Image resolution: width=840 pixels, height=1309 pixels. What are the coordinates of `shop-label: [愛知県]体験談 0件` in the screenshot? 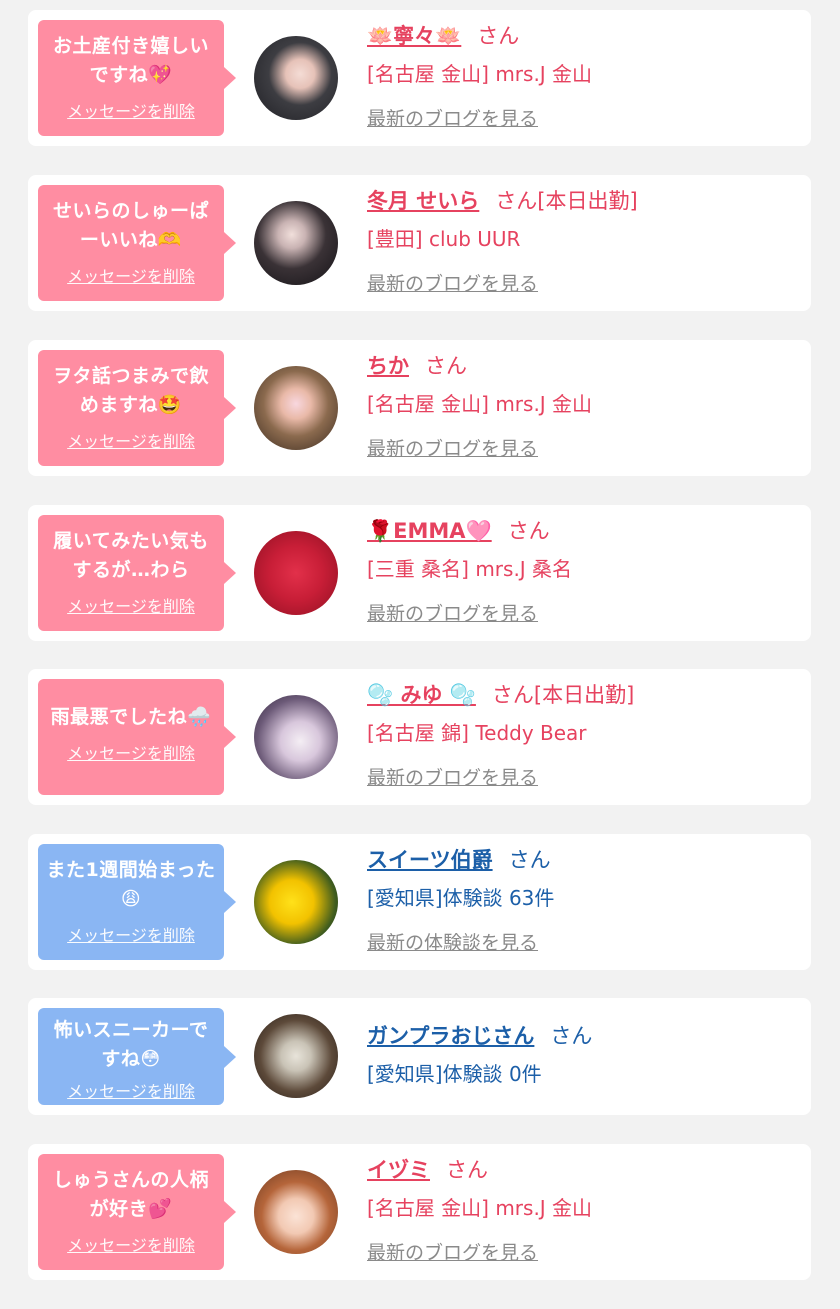 It's located at (454, 1074).